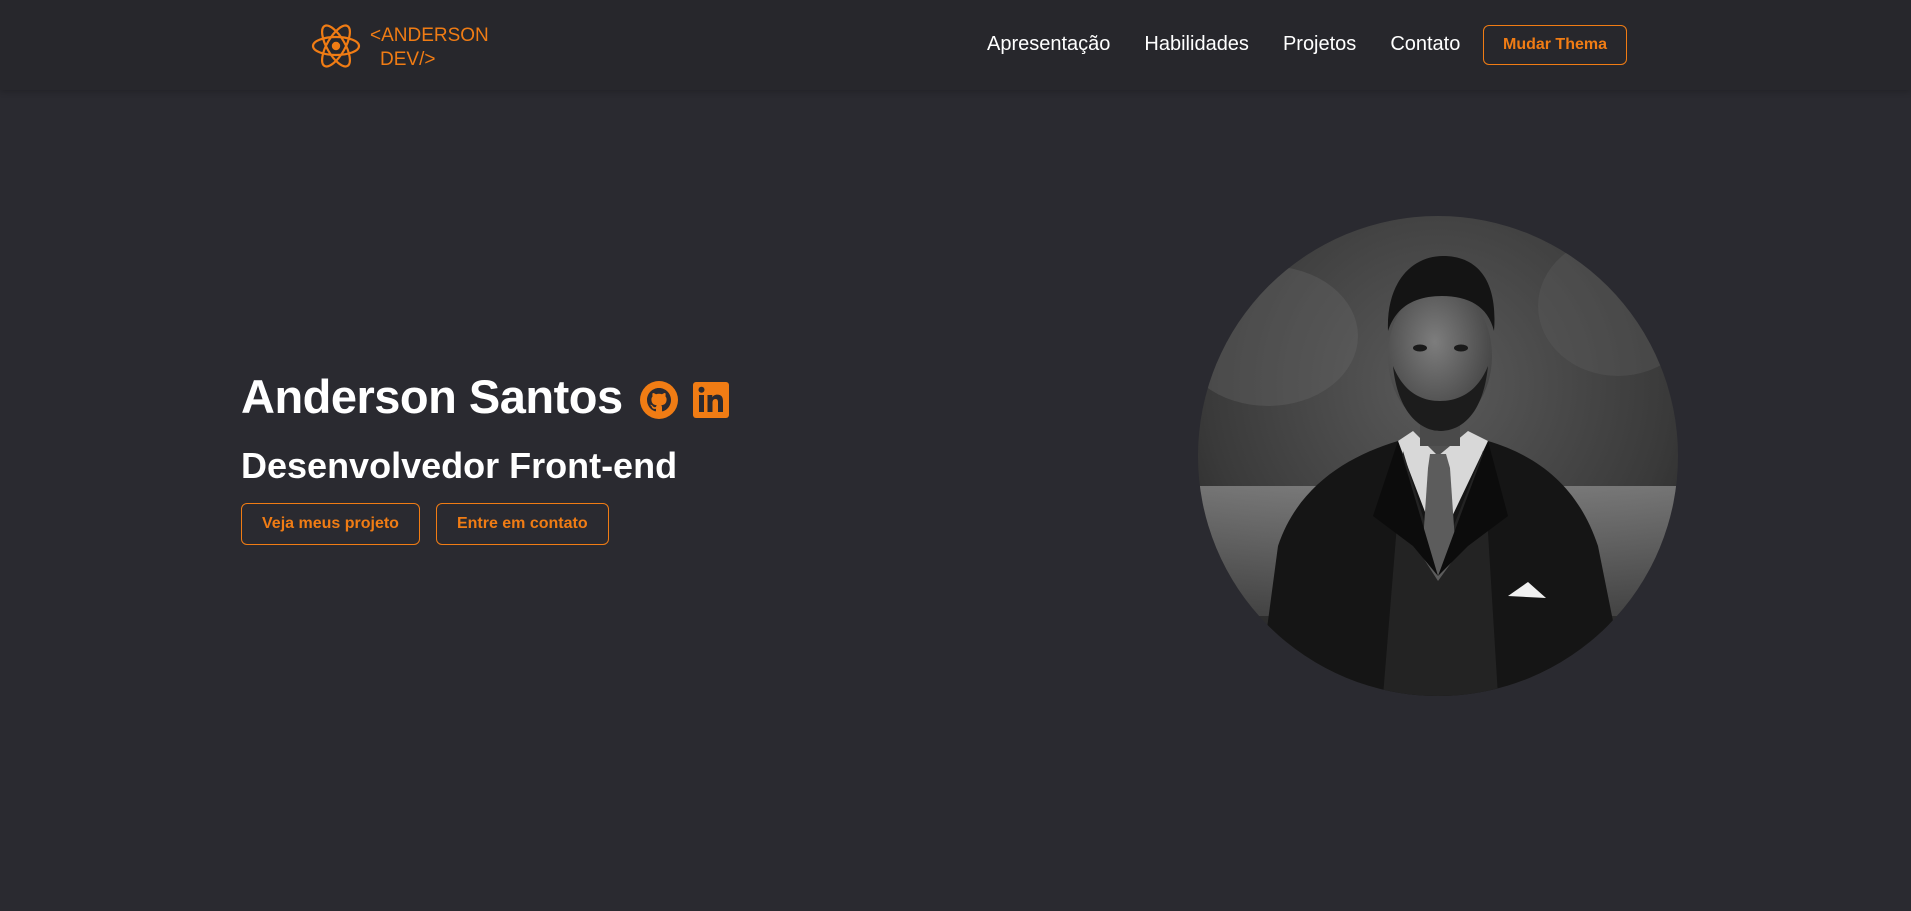 This screenshot has height=911, width=1911. What do you see at coordinates (459, 465) in the screenshot?
I see `hero-subtitle: Desenvolvedor Front-end` at bounding box center [459, 465].